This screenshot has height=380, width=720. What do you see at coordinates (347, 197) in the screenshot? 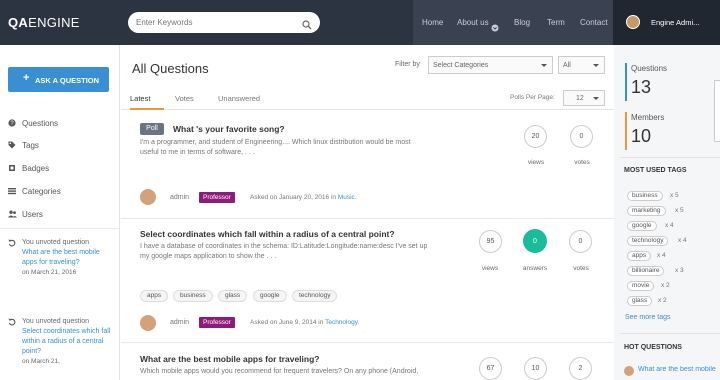
I see `category-link: Music.` at bounding box center [347, 197].